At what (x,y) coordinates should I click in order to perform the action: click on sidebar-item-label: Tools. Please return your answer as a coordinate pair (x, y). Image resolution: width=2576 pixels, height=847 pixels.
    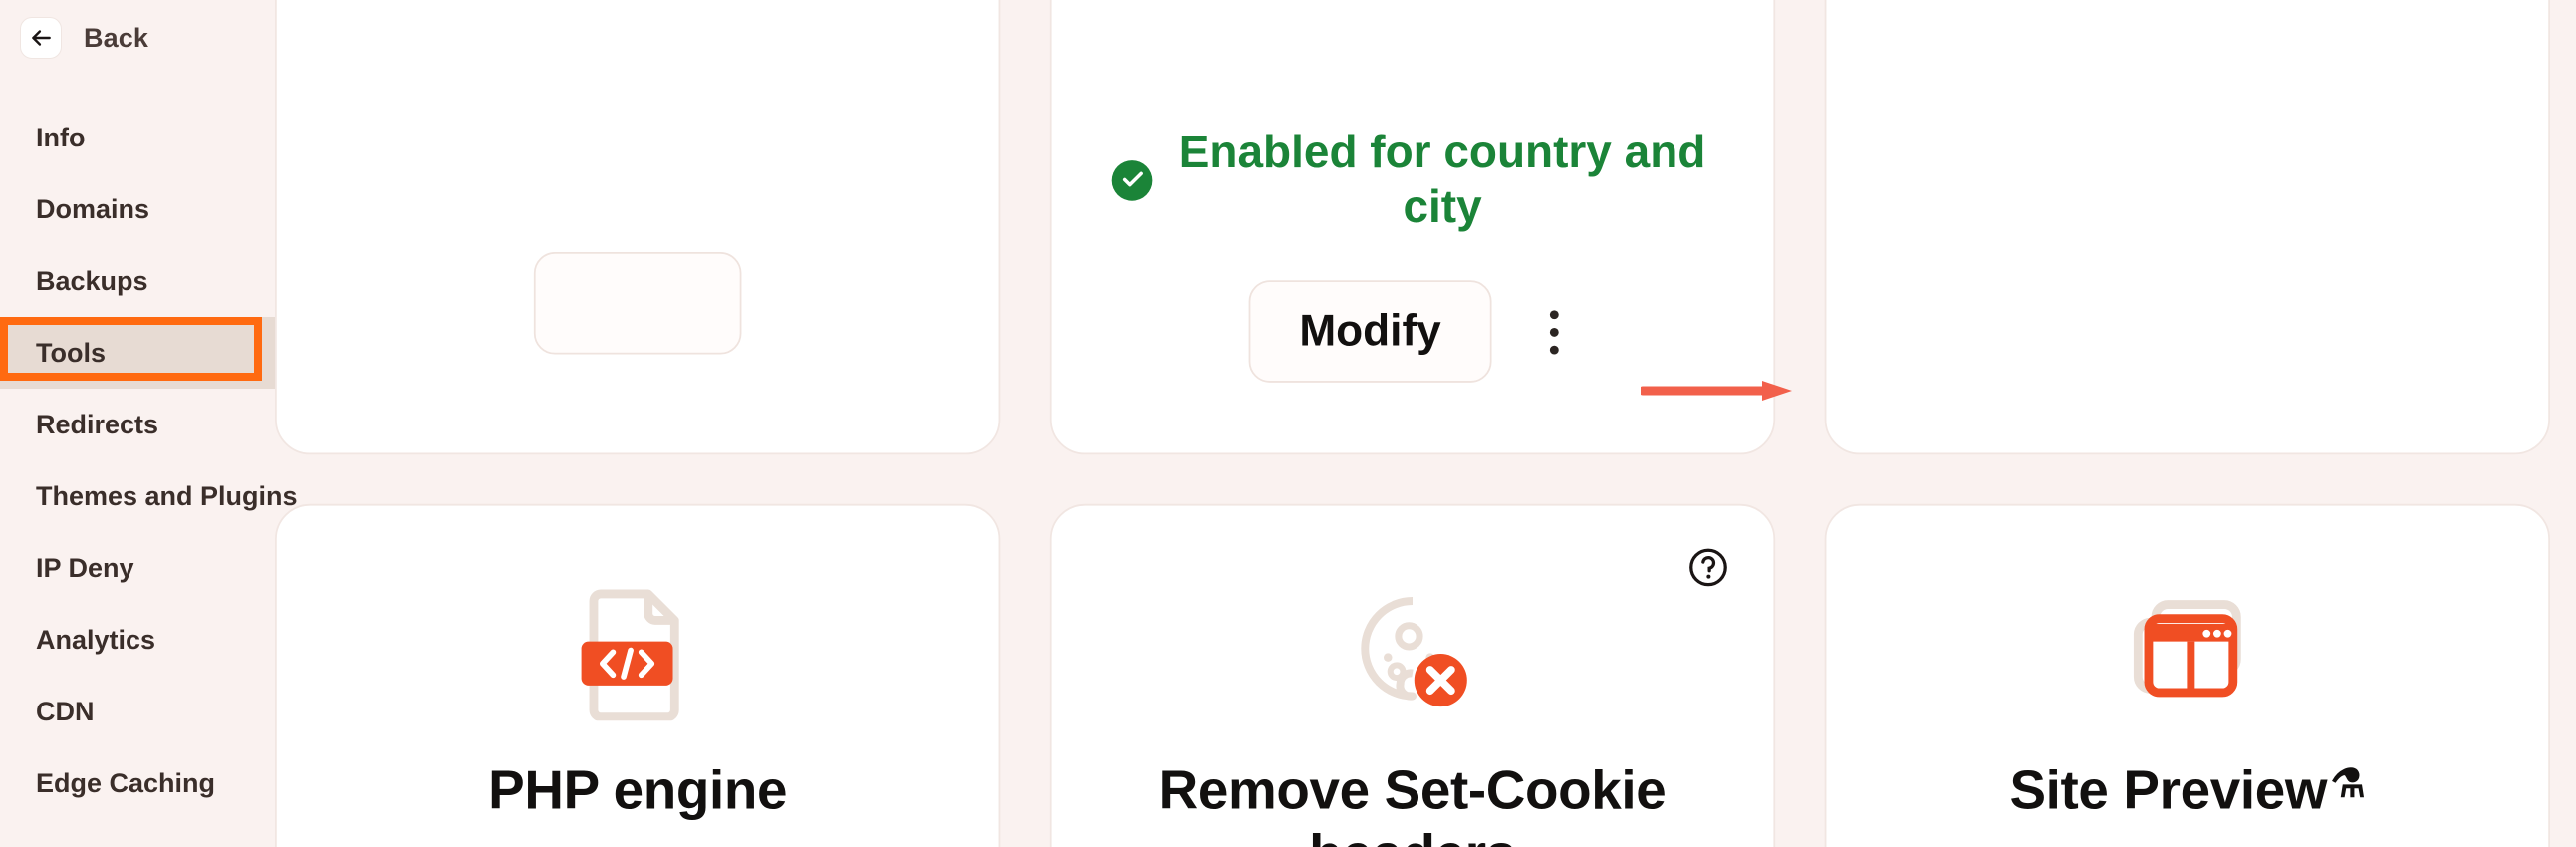
    Looking at the image, I should click on (71, 352).